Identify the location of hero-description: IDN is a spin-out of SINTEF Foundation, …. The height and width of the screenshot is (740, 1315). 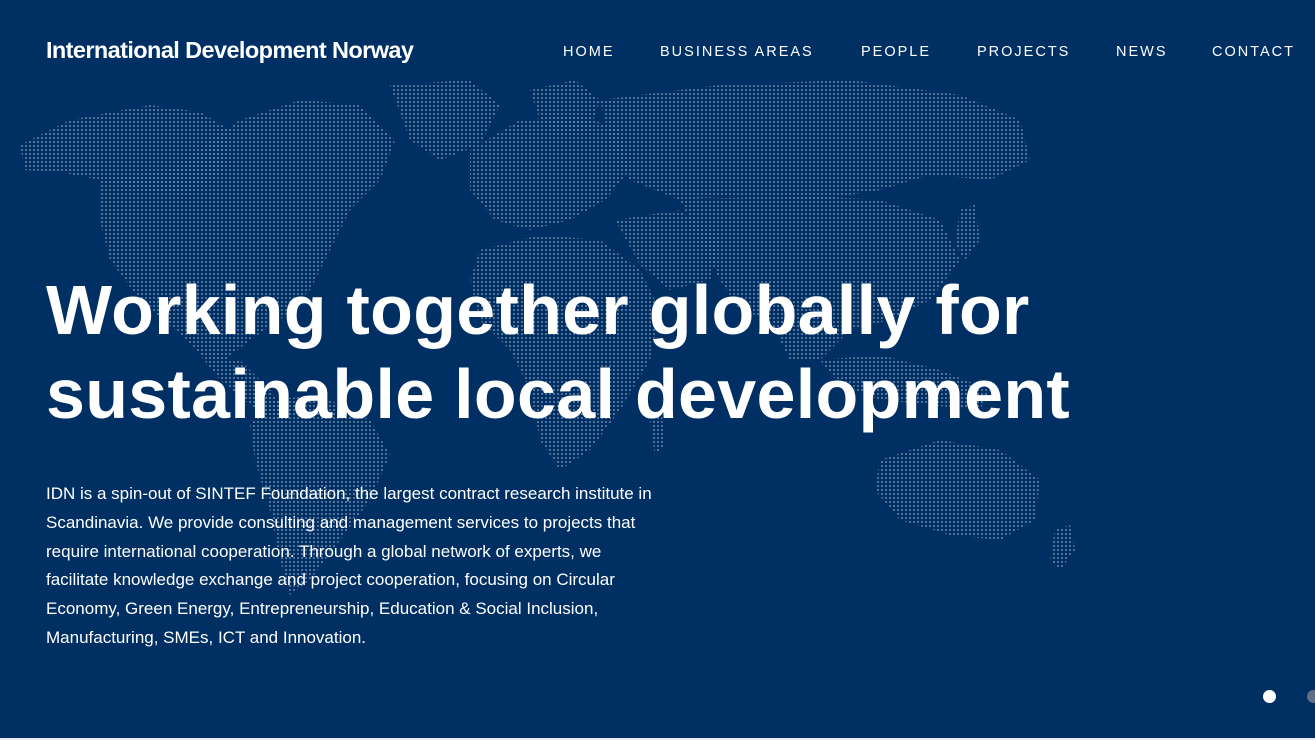
(349, 565).